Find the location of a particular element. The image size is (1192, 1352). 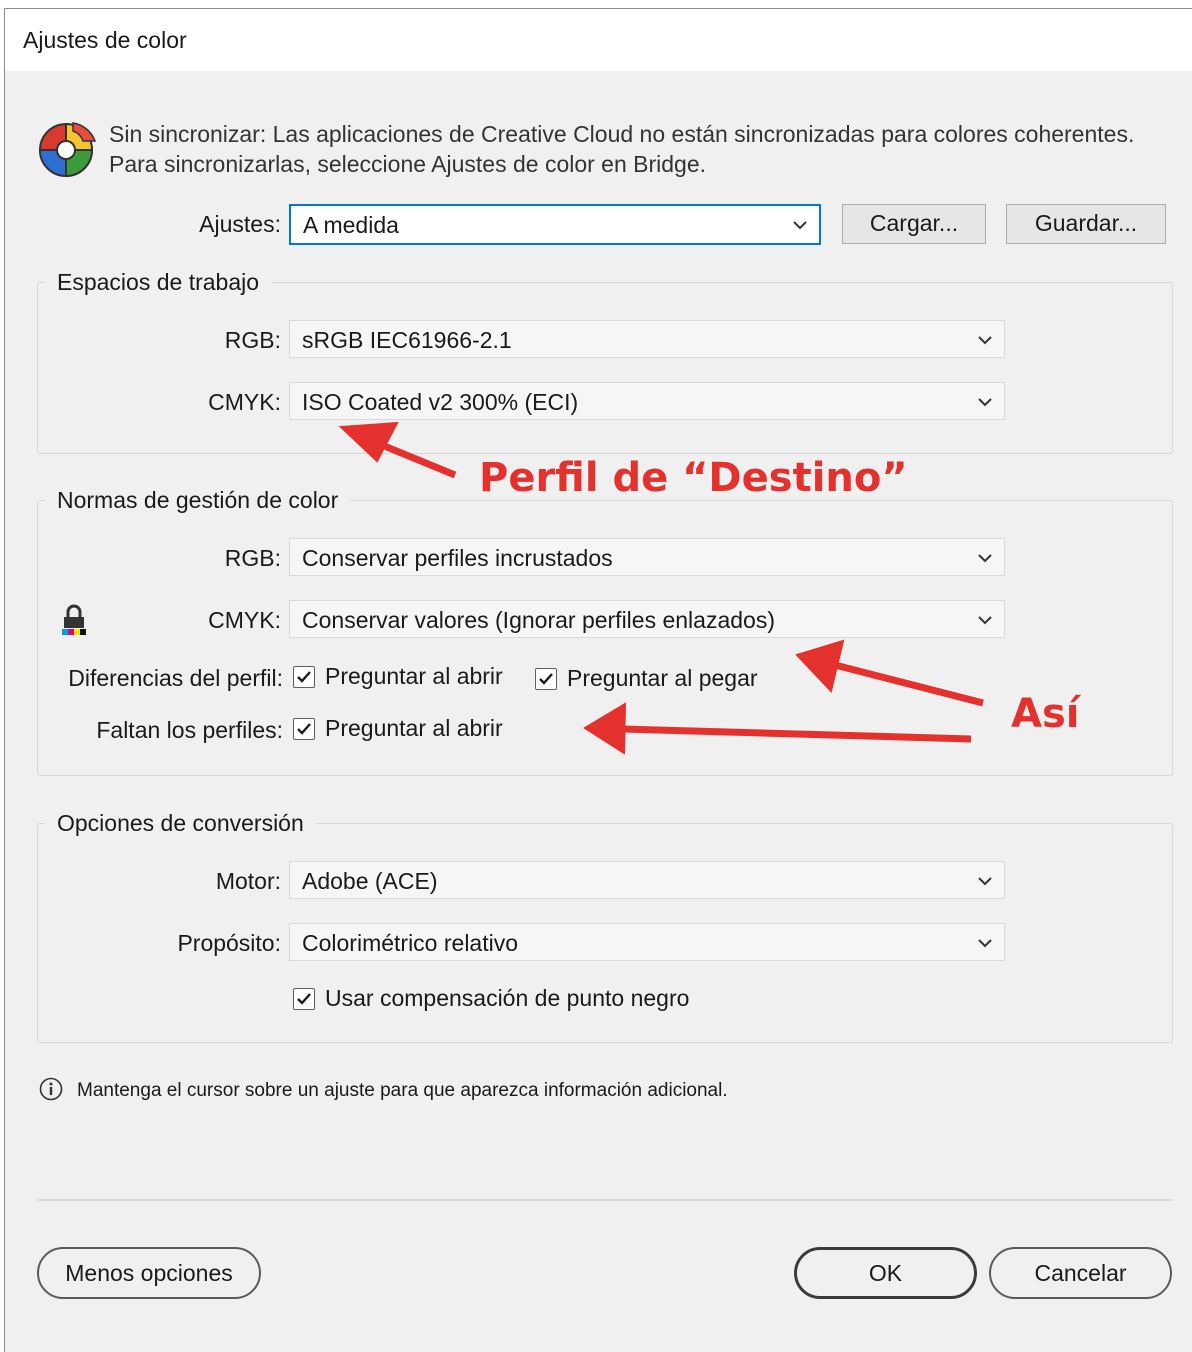

working-cmyk-select: ISO Coated v2 300% (ECI) is located at coordinates (647, 401).